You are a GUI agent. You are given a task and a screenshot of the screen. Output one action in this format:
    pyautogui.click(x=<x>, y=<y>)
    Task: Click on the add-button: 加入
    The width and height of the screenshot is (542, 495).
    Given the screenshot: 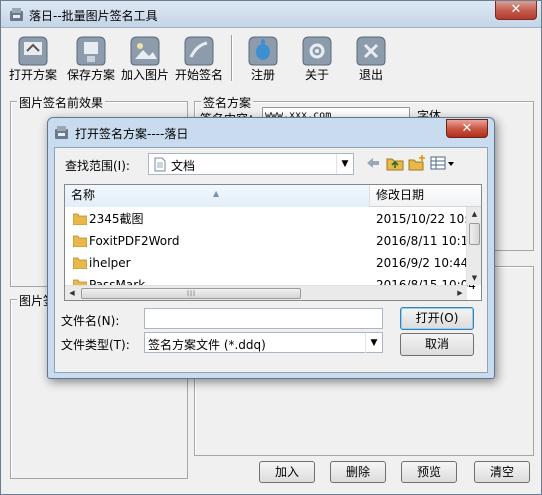 What is the action you would take?
    pyautogui.click(x=287, y=472)
    